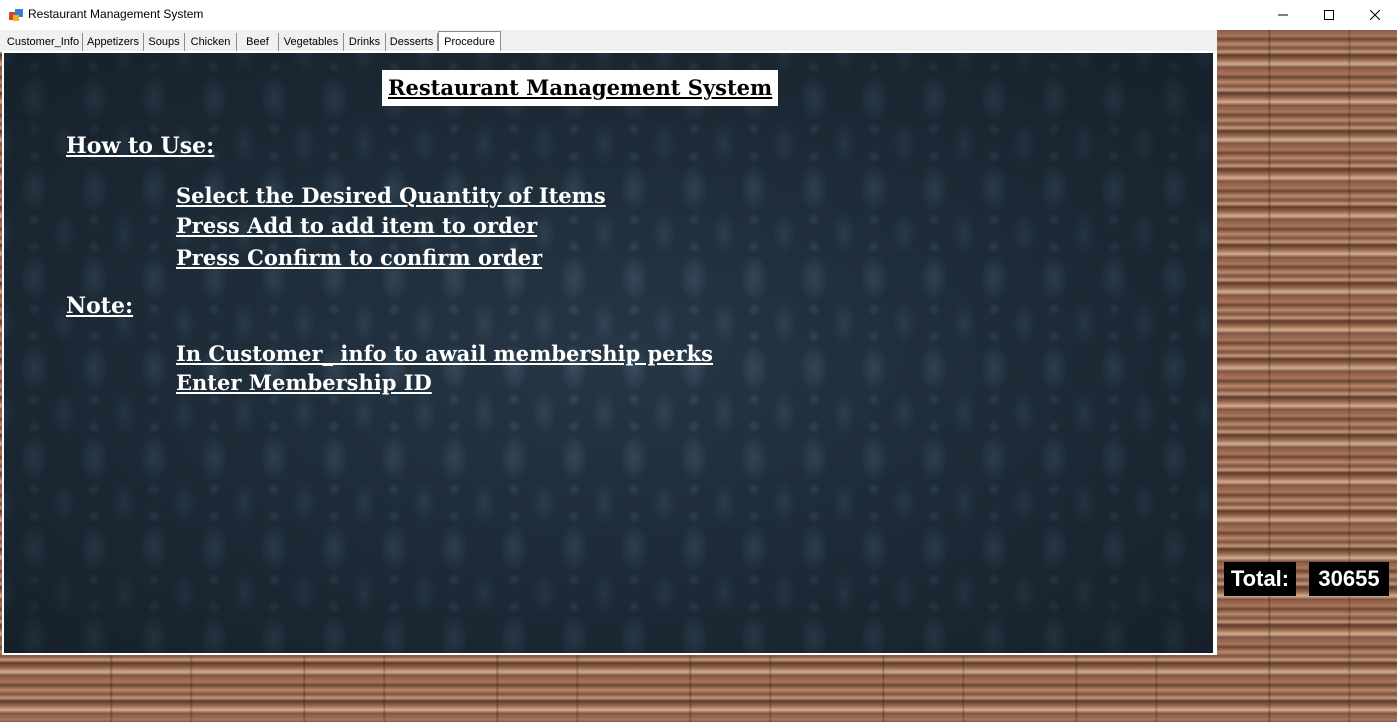  What do you see at coordinates (258, 42) in the screenshot?
I see `tab-beef: Beef` at bounding box center [258, 42].